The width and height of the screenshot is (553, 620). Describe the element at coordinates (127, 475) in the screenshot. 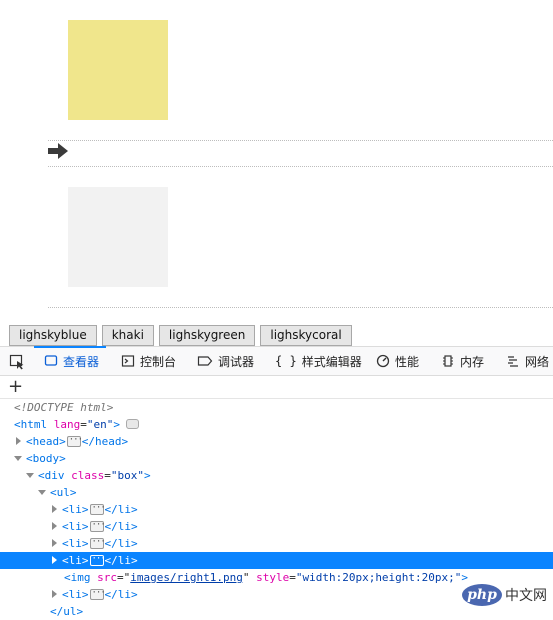

I see `attr-value: "box"` at that location.